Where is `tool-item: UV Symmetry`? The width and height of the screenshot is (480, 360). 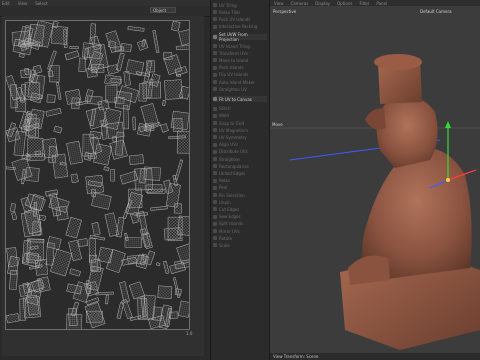 tool-item: UV Symmetry is located at coordinates (240, 137).